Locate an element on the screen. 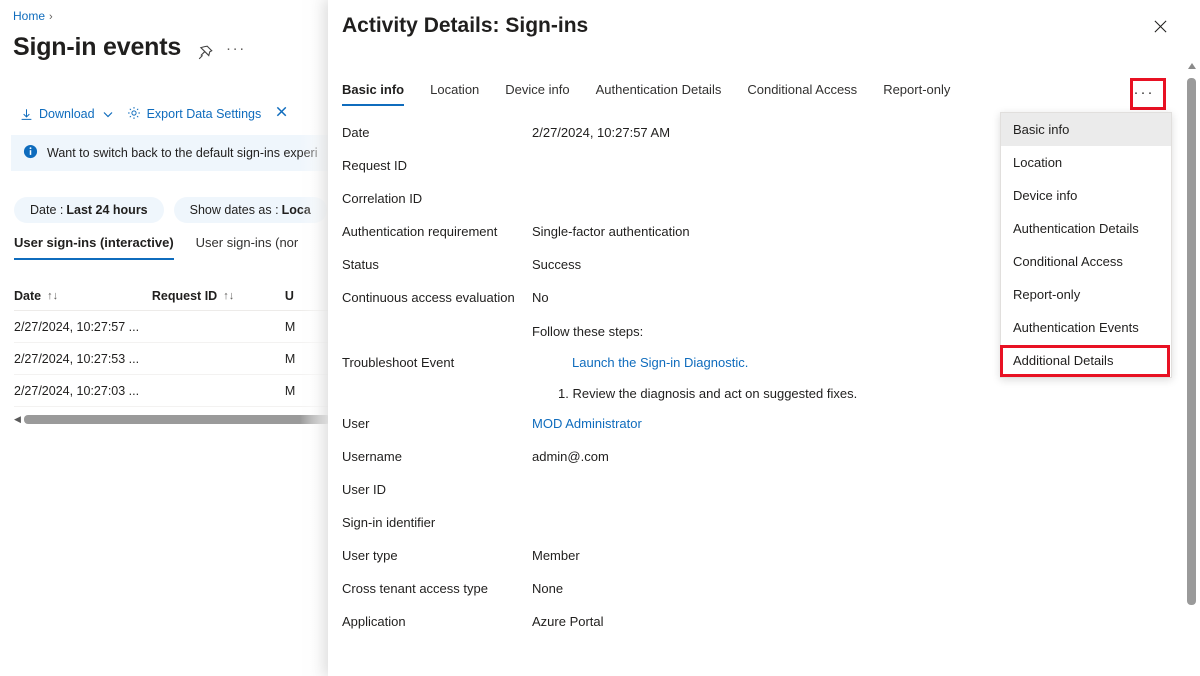 The width and height of the screenshot is (1200, 676). tab-basic-info: Basic info is located at coordinates (373, 94).